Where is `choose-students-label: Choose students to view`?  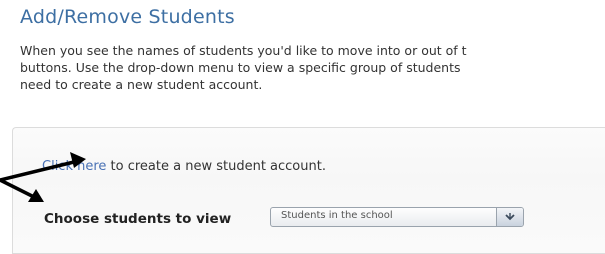 choose-students-label: Choose students to view is located at coordinates (138, 219).